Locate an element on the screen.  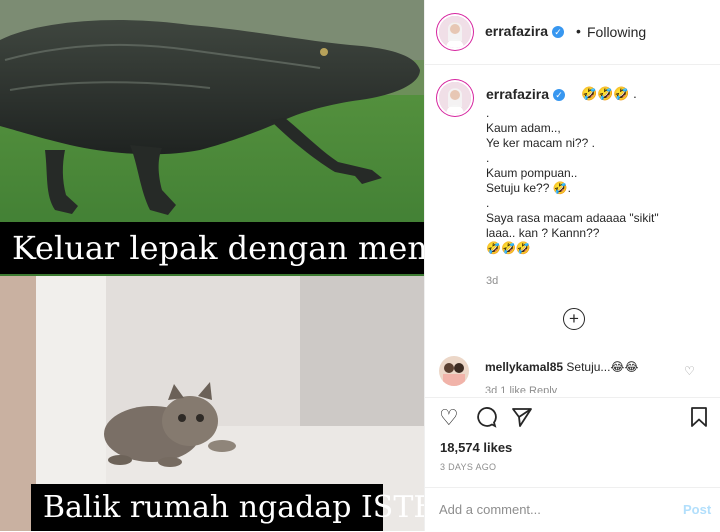
caption-username-text: errafazira is located at coordinates (517, 94).